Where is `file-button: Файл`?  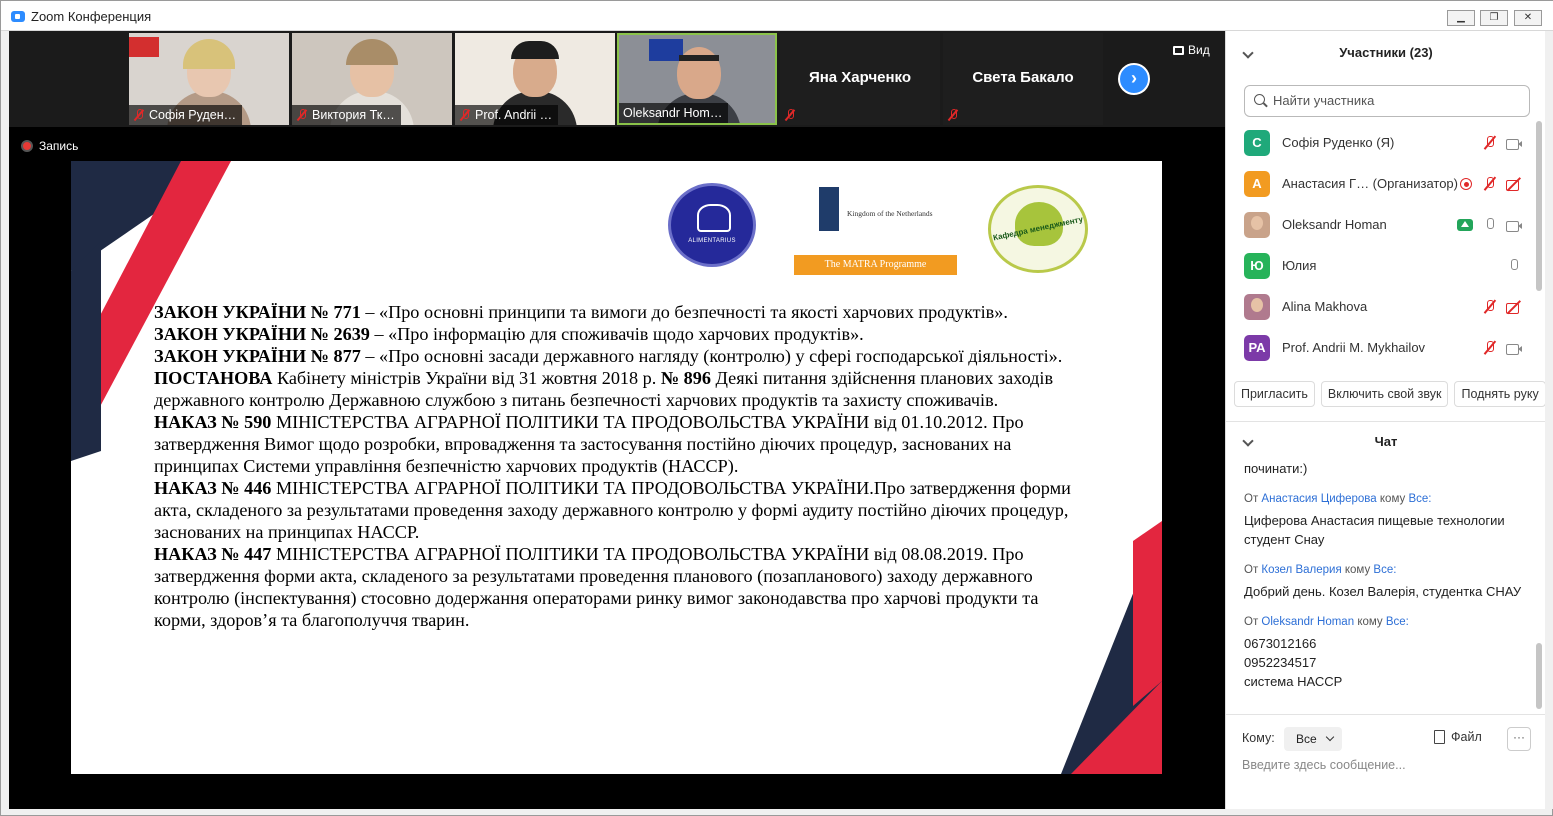 file-button: Файл is located at coordinates (1458, 737).